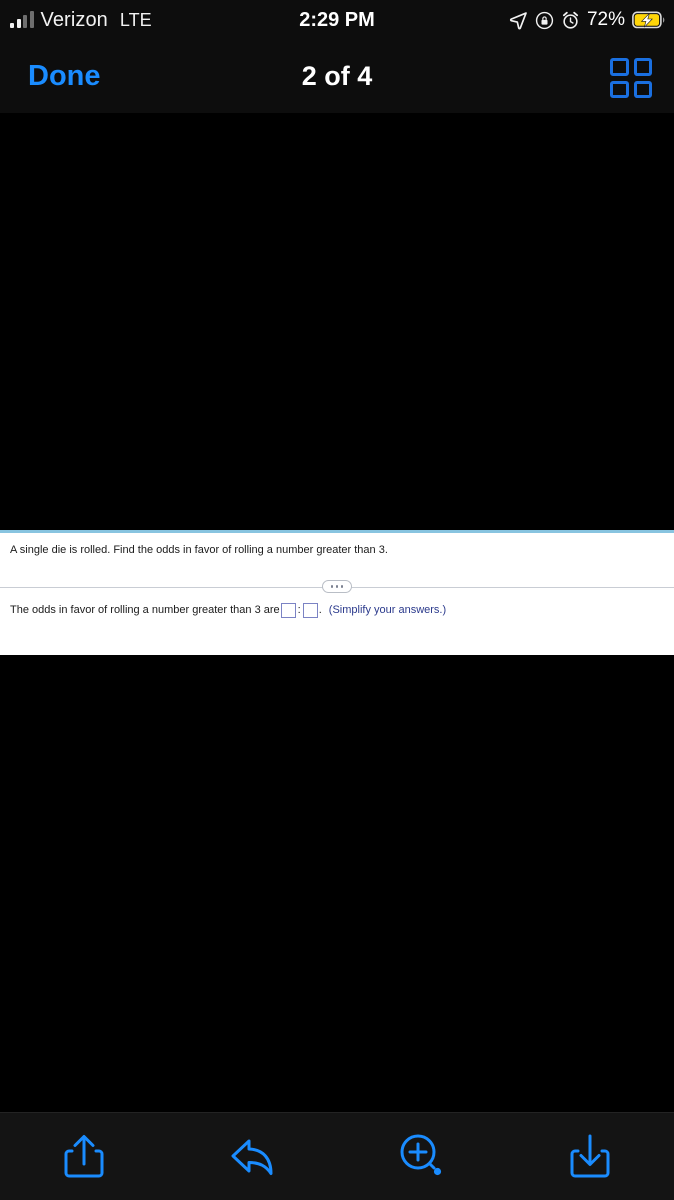 The width and height of the screenshot is (674, 1200). I want to click on share-button, so click(84, 1156).